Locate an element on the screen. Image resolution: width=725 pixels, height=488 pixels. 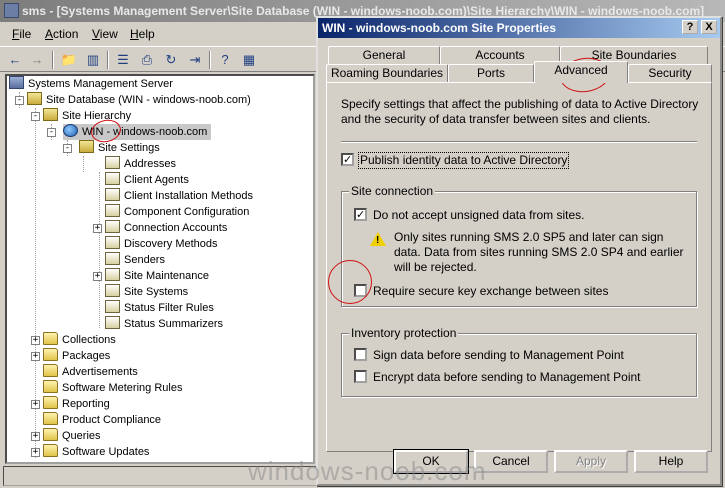
tree-item-discovery-methods: Discovery Methods is located at coordinates (161, 244).